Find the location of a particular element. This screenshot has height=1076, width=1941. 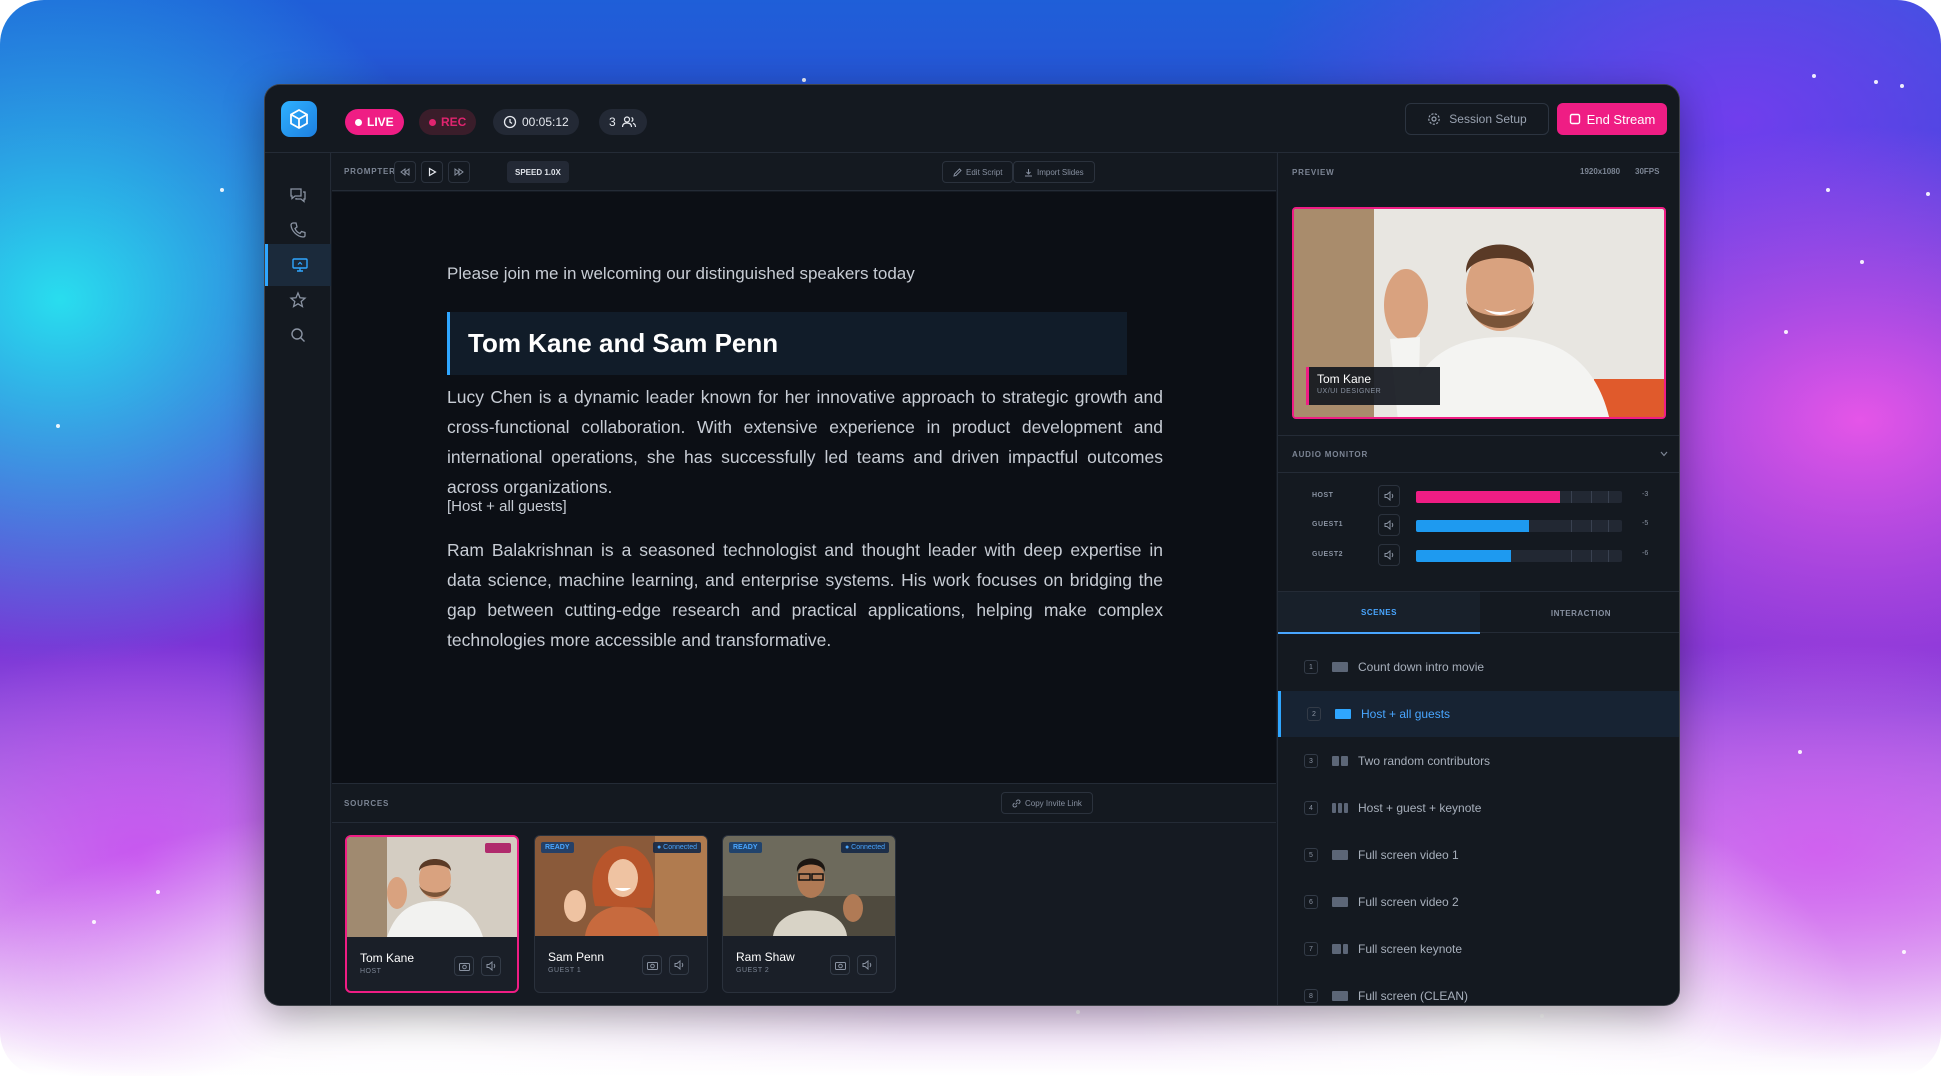

rewind-button is located at coordinates (405, 172).